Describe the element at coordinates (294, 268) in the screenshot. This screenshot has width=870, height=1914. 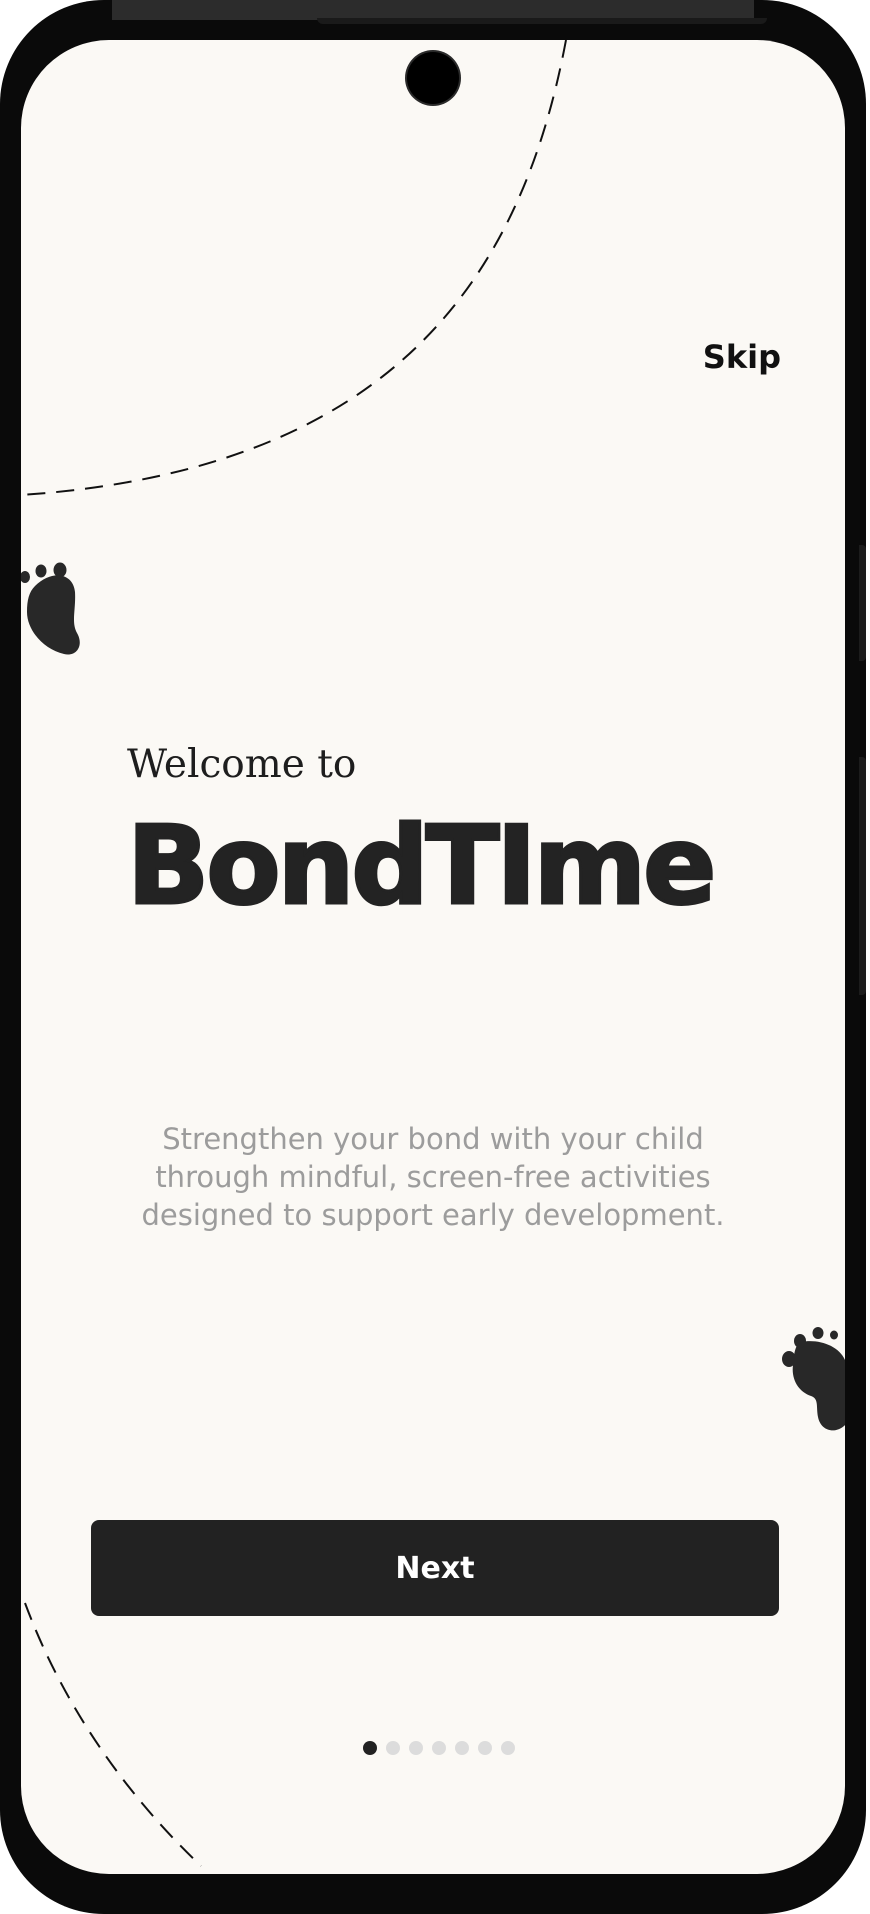
I see `dashed-curve-top` at that location.